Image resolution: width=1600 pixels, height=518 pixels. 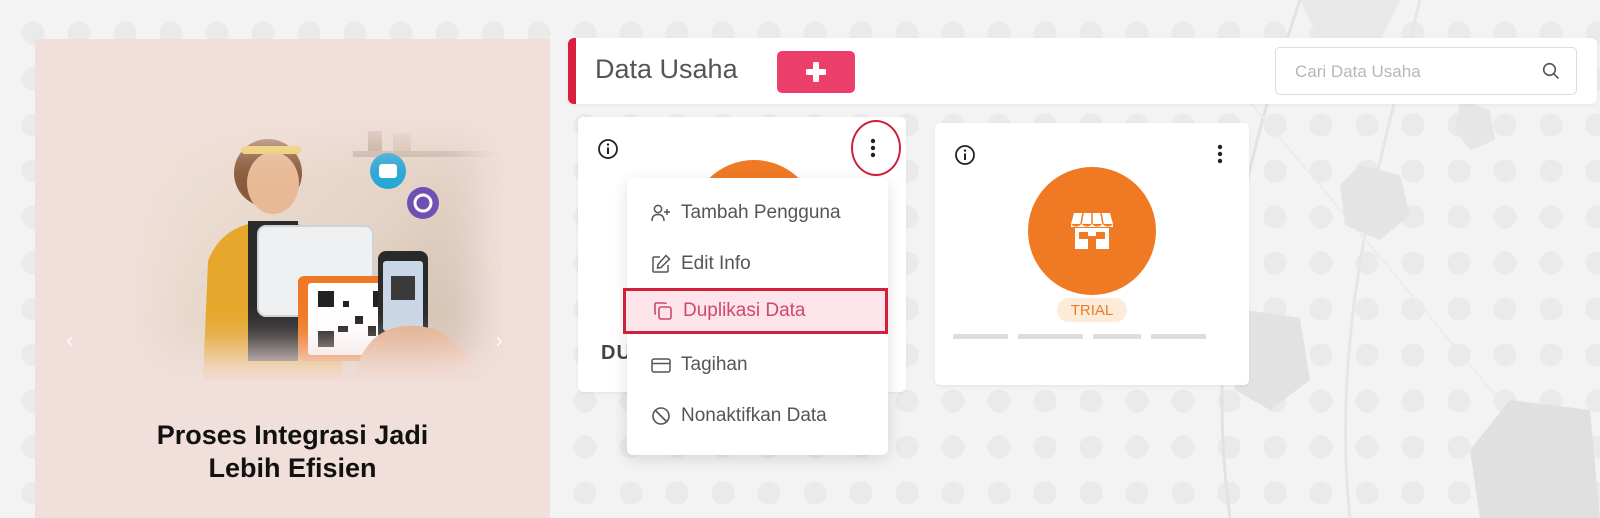 What do you see at coordinates (661, 416) in the screenshot?
I see `ban-icon` at bounding box center [661, 416].